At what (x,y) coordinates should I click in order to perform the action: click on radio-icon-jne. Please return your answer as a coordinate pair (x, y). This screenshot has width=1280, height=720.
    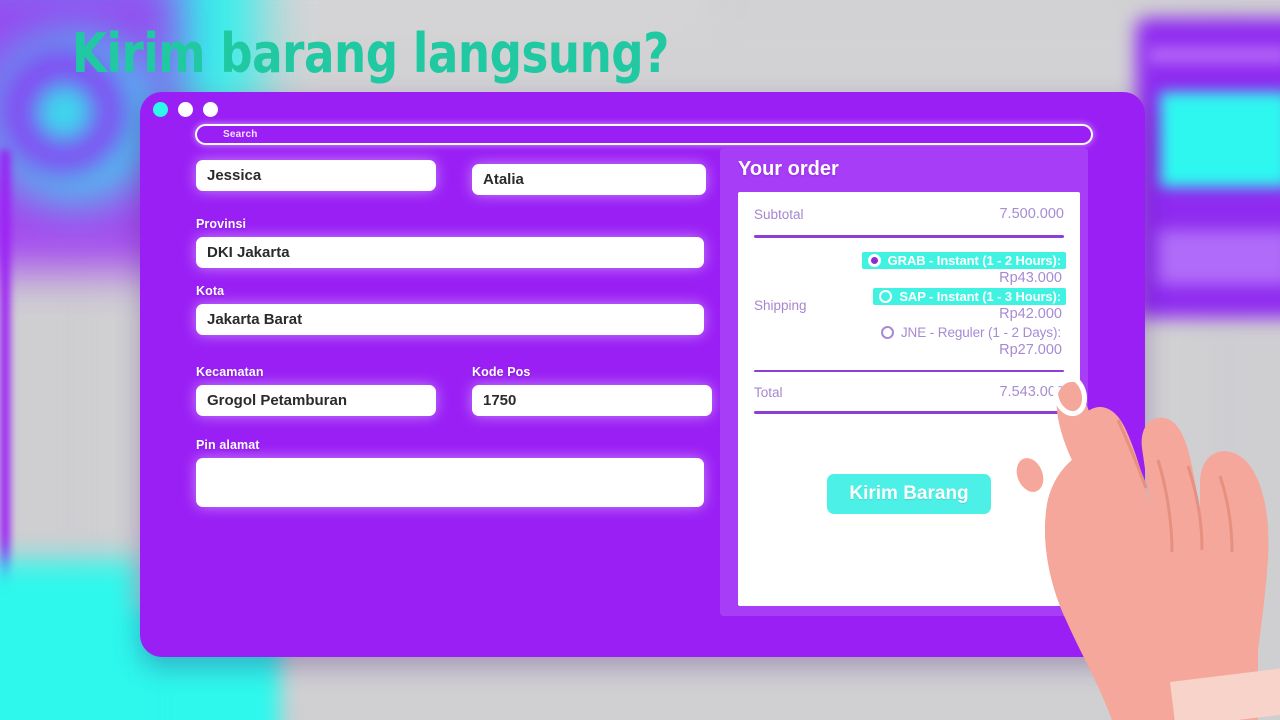
    Looking at the image, I should click on (887, 332).